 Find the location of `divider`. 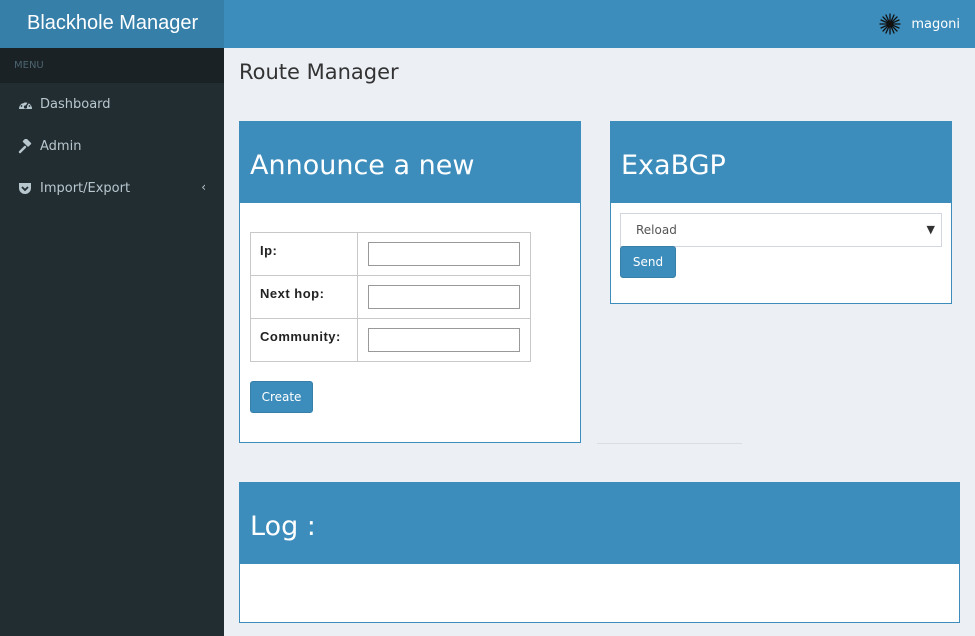

divider is located at coordinates (669, 443).